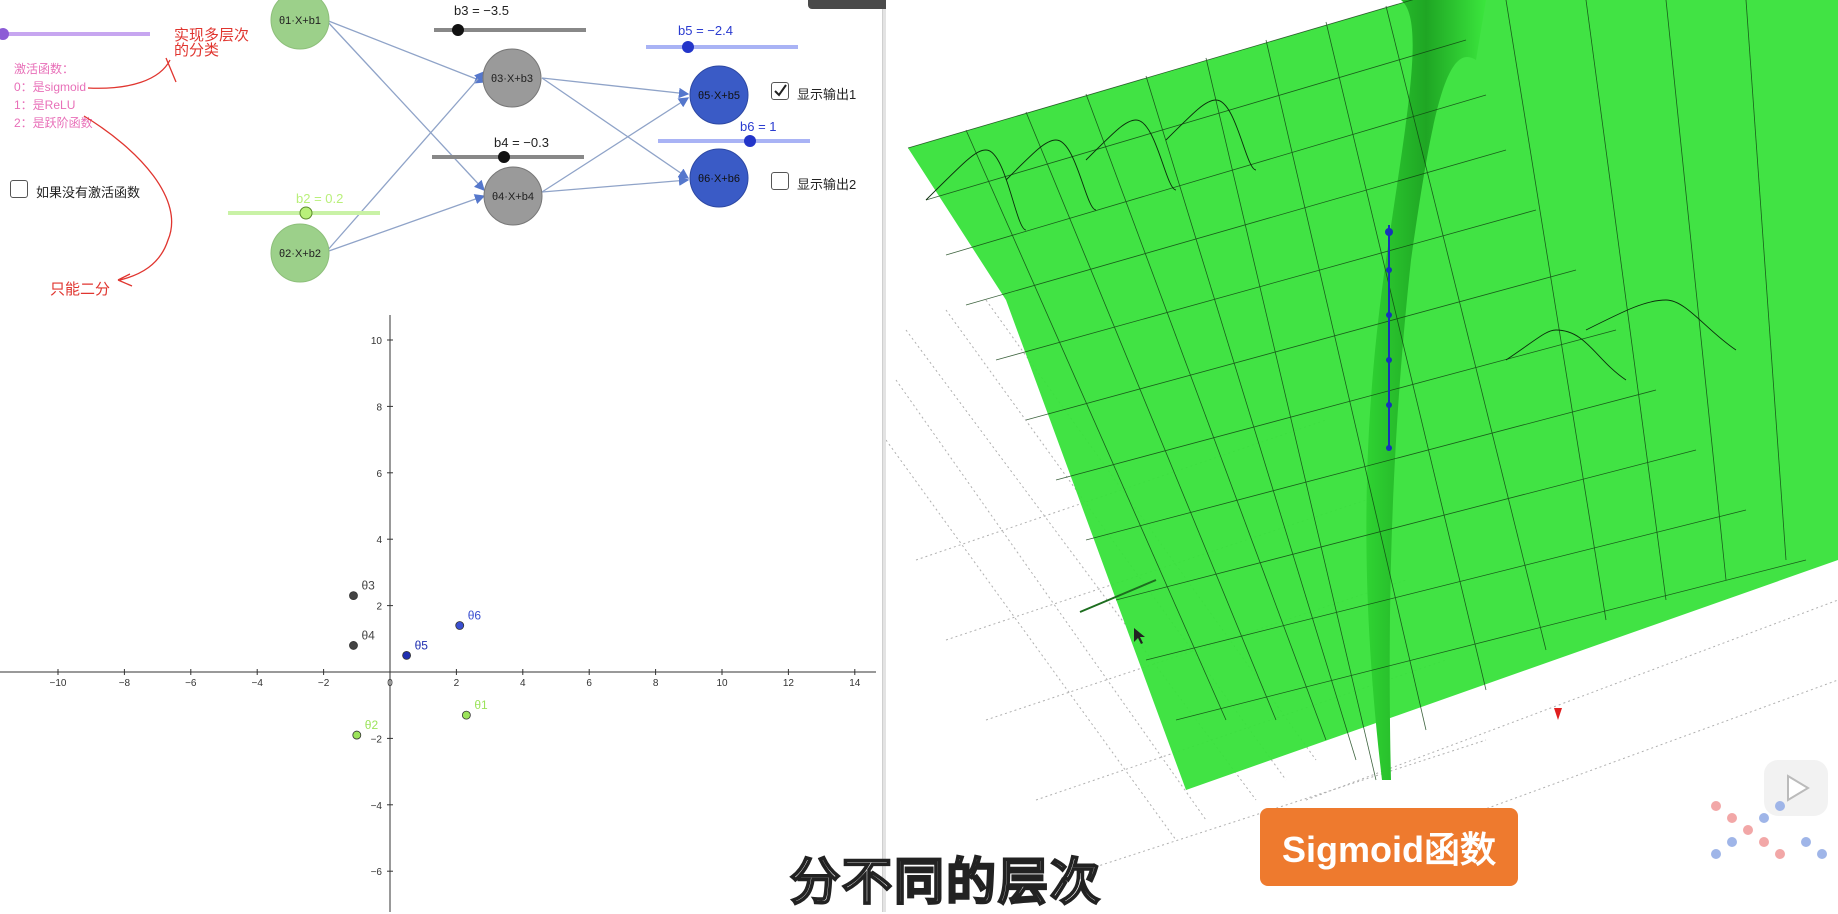  I want to click on node-1: θ1·X+b1, so click(300, 25).